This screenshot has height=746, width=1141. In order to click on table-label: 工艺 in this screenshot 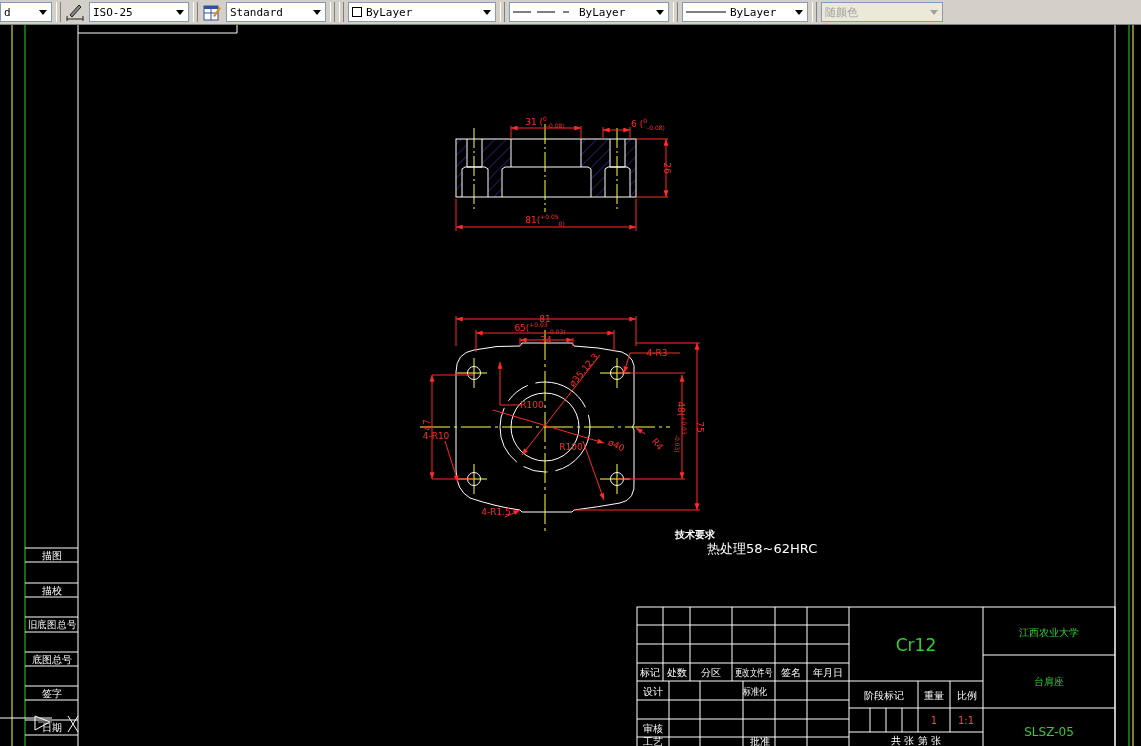, I will do `click(653, 741)`.